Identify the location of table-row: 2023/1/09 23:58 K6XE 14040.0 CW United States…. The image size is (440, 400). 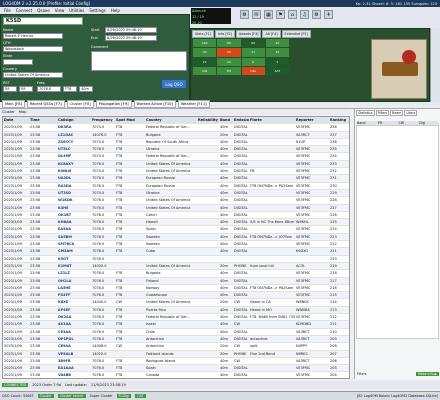
(176, 303).